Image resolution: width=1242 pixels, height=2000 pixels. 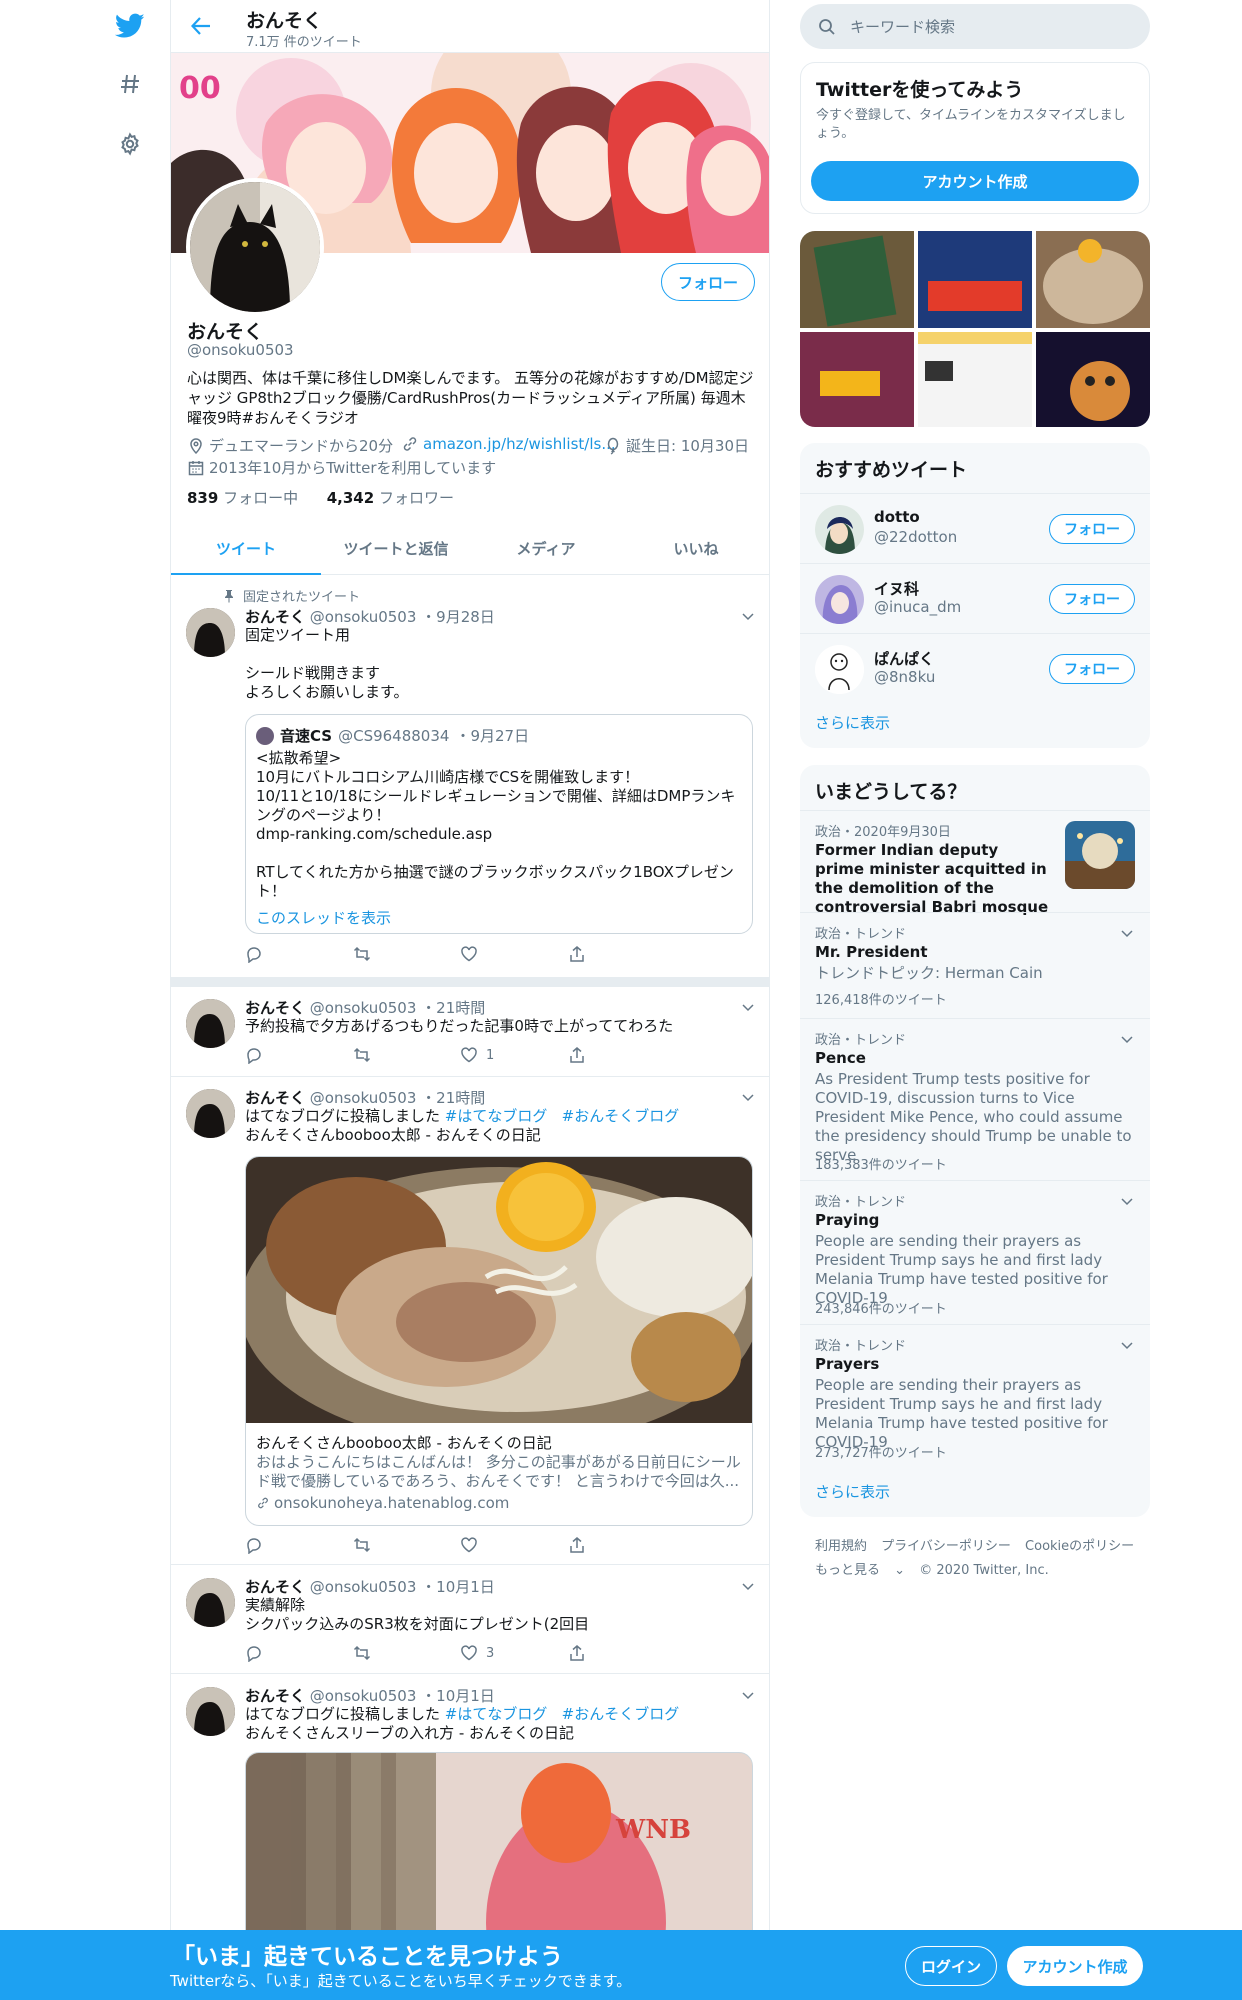 What do you see at coordinates (546, 548) in the screenshot?
I see `tab-media: メディア` at bounding box center [546, 548].